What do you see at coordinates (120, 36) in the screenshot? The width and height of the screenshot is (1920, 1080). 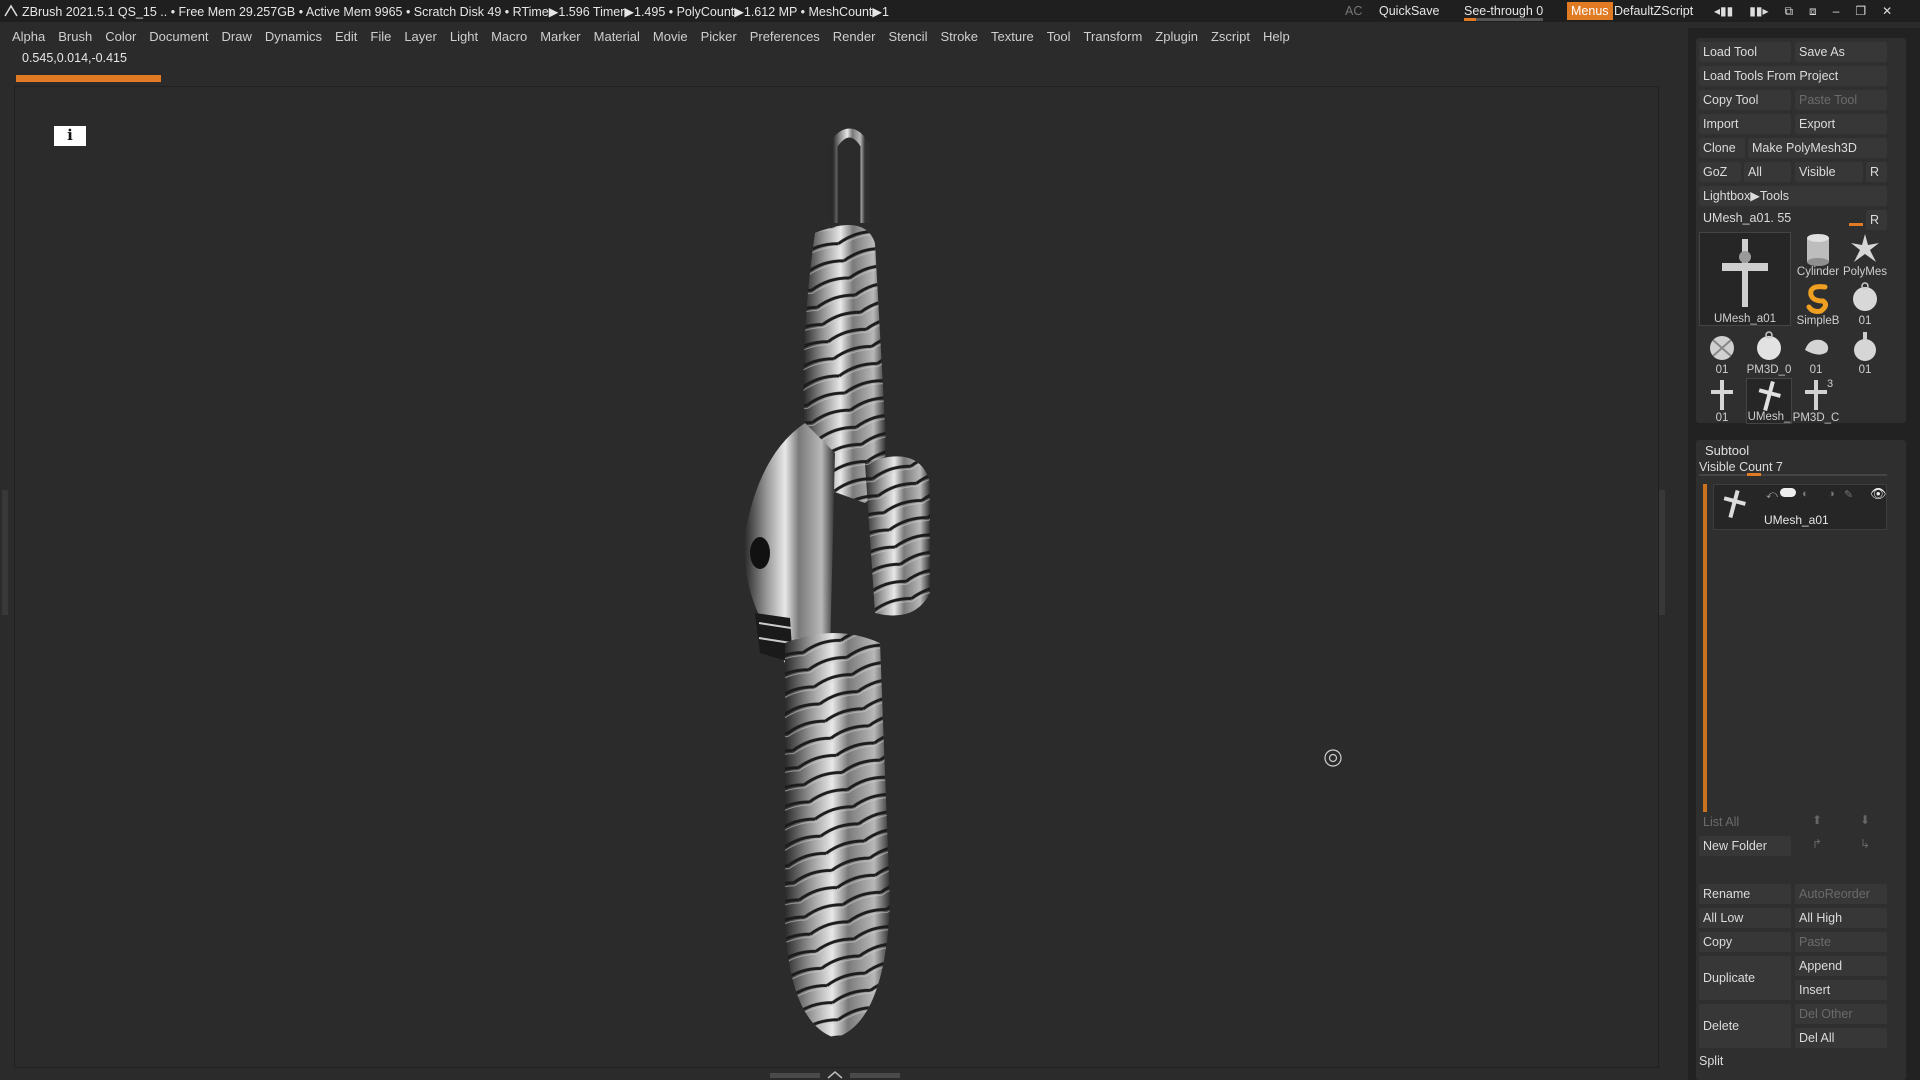 I see `menu-color: Color` at bounding box center [120, 36].